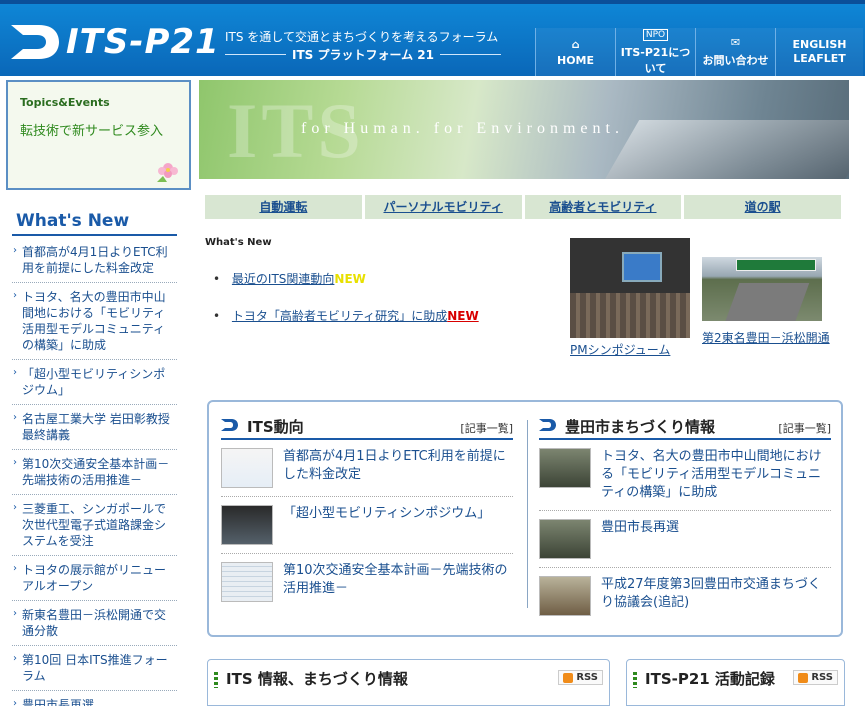  I want to click on toyota-city-title: 豊田市まちづくり情報, so click(640, 427).